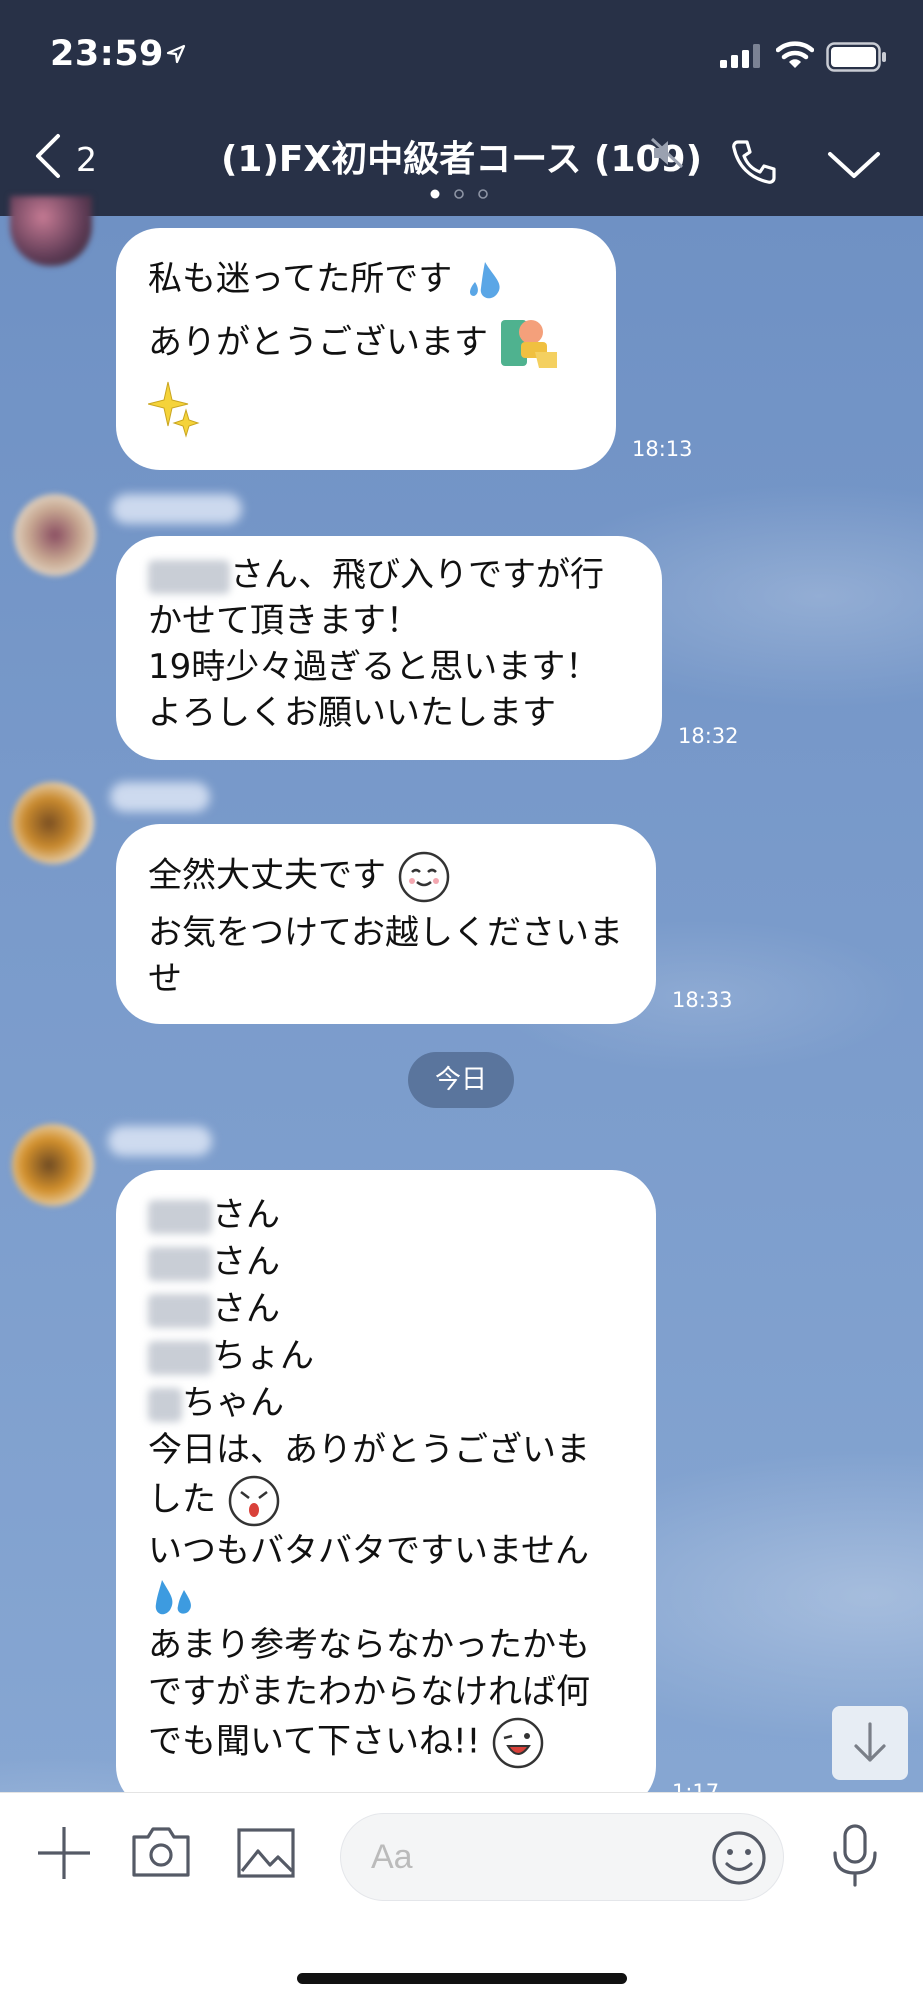 The height and width of the screenshot is (2001, 923). Describe the element at coordinates (318, 342) in the screenshot. I see `message-text: ありがとうございます` at that location.